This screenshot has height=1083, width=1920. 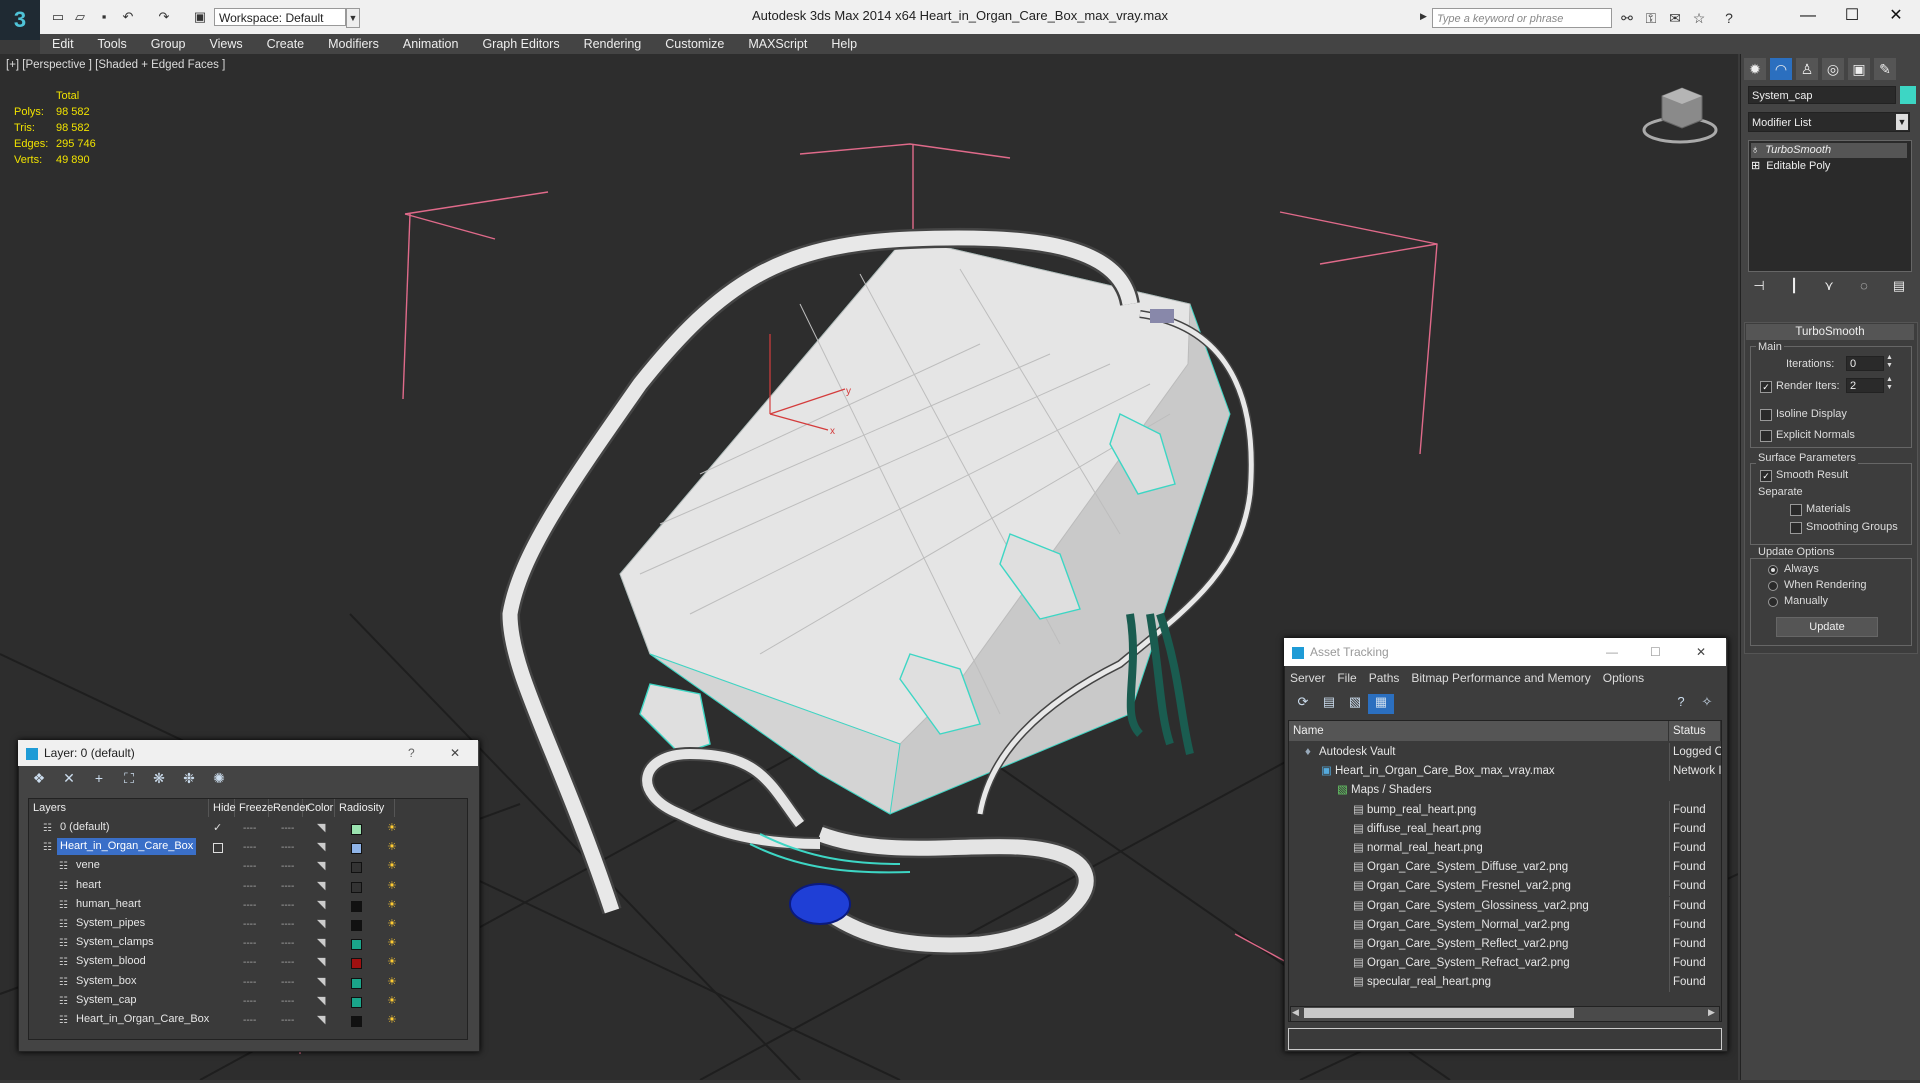 I want to click on asset-menu-server: Server, so click(x=1307, y=678).